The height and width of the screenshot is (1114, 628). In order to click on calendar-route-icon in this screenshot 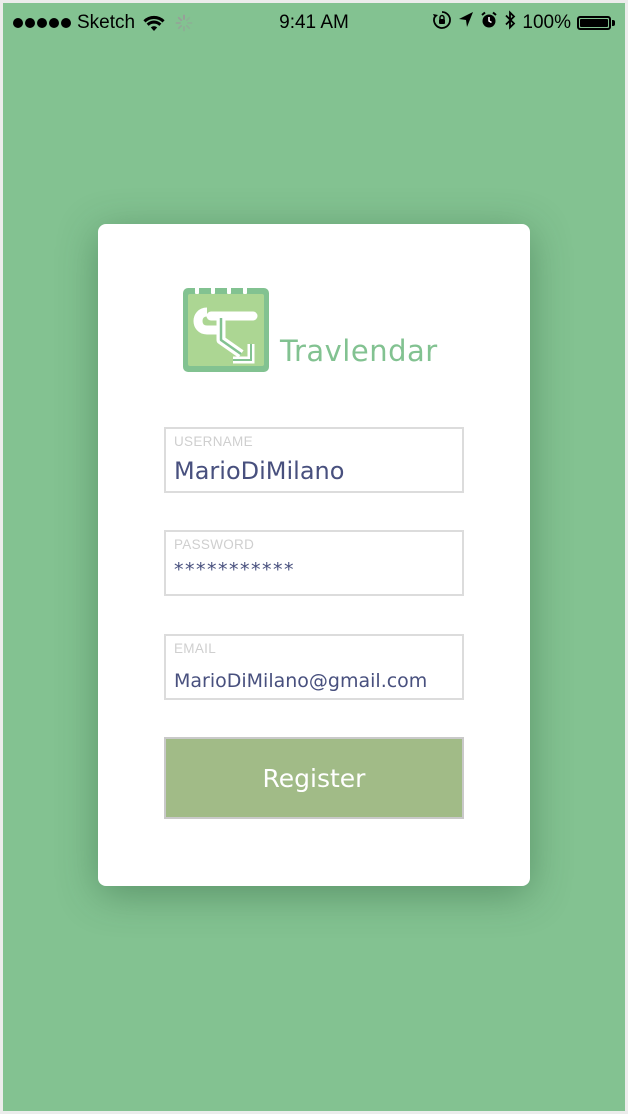, I will do `click(226, 329)`.